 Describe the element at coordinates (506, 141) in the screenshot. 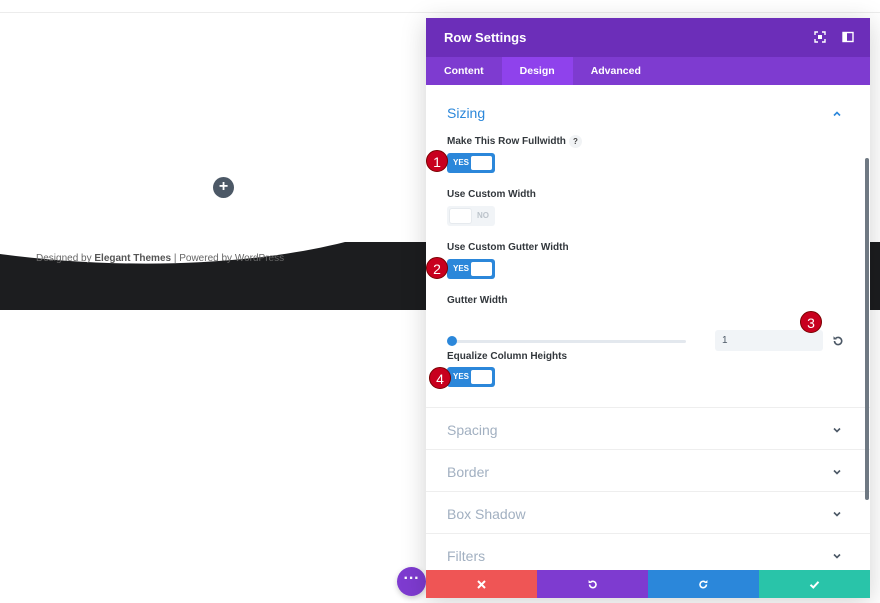

I see `fullwidth-label: Make This Row Fullwidth` at that location.